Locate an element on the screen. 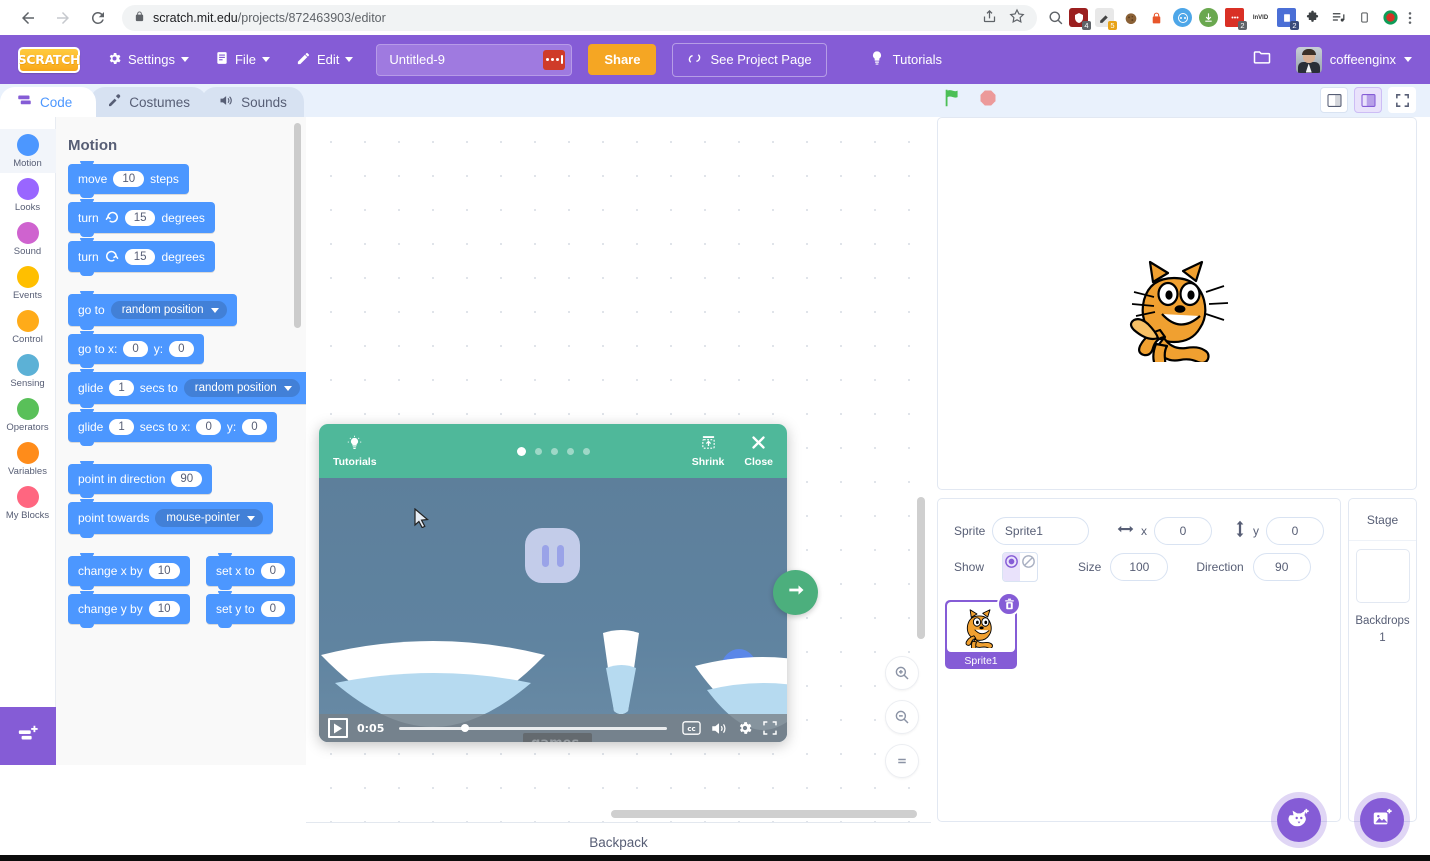 The height and width of the screenshot is (861, 1430). block-change-x-by: change x by 10 is located at coordinates (129, 571).